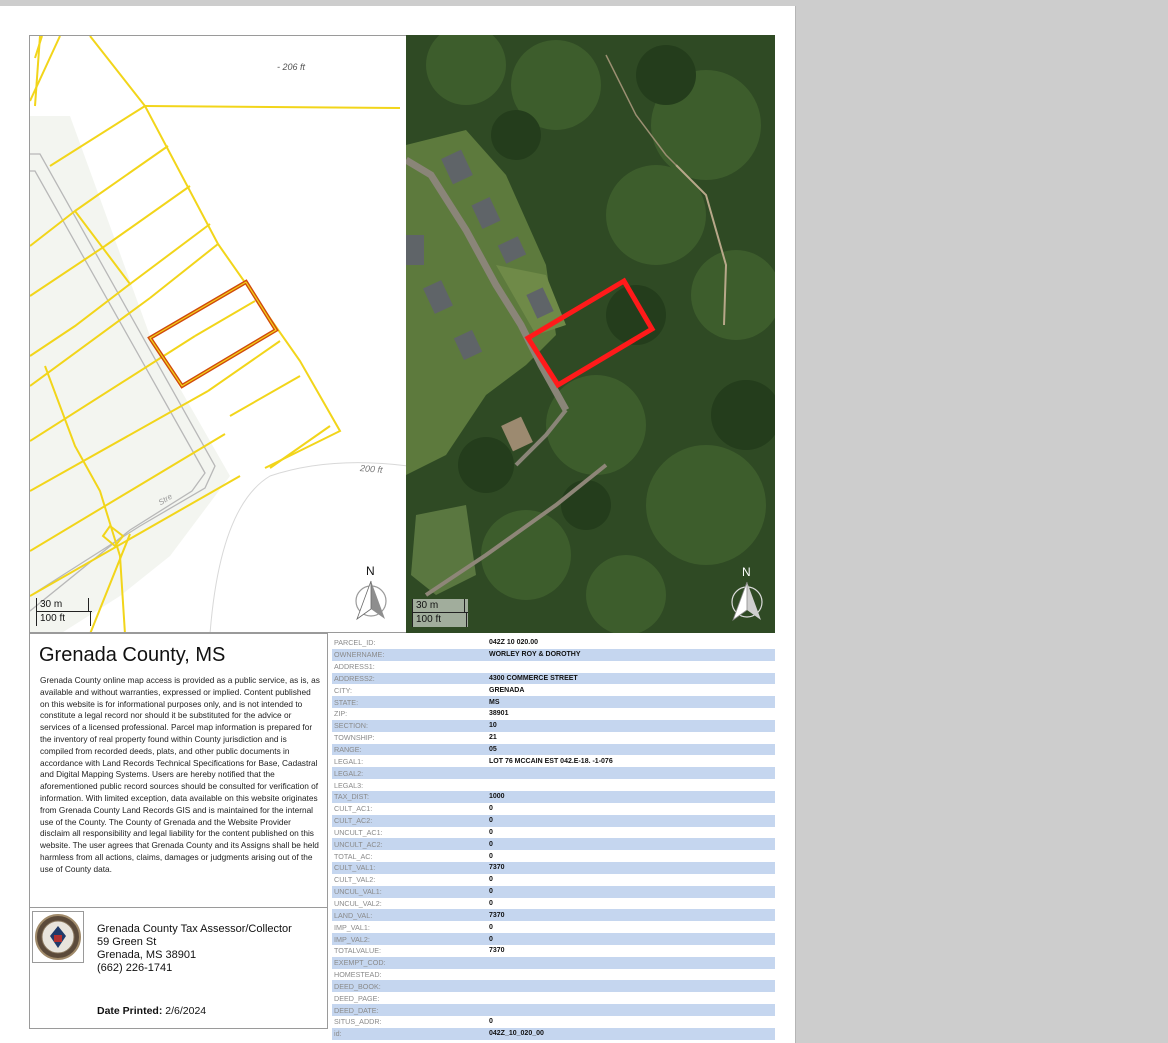 This screenshot has height=1043, width=1168. What do you see at coordinates (553, 1022) in the screenshot?
I see `table-row: SITUS_ADDR: 0` at bounding box center [553, 1022].